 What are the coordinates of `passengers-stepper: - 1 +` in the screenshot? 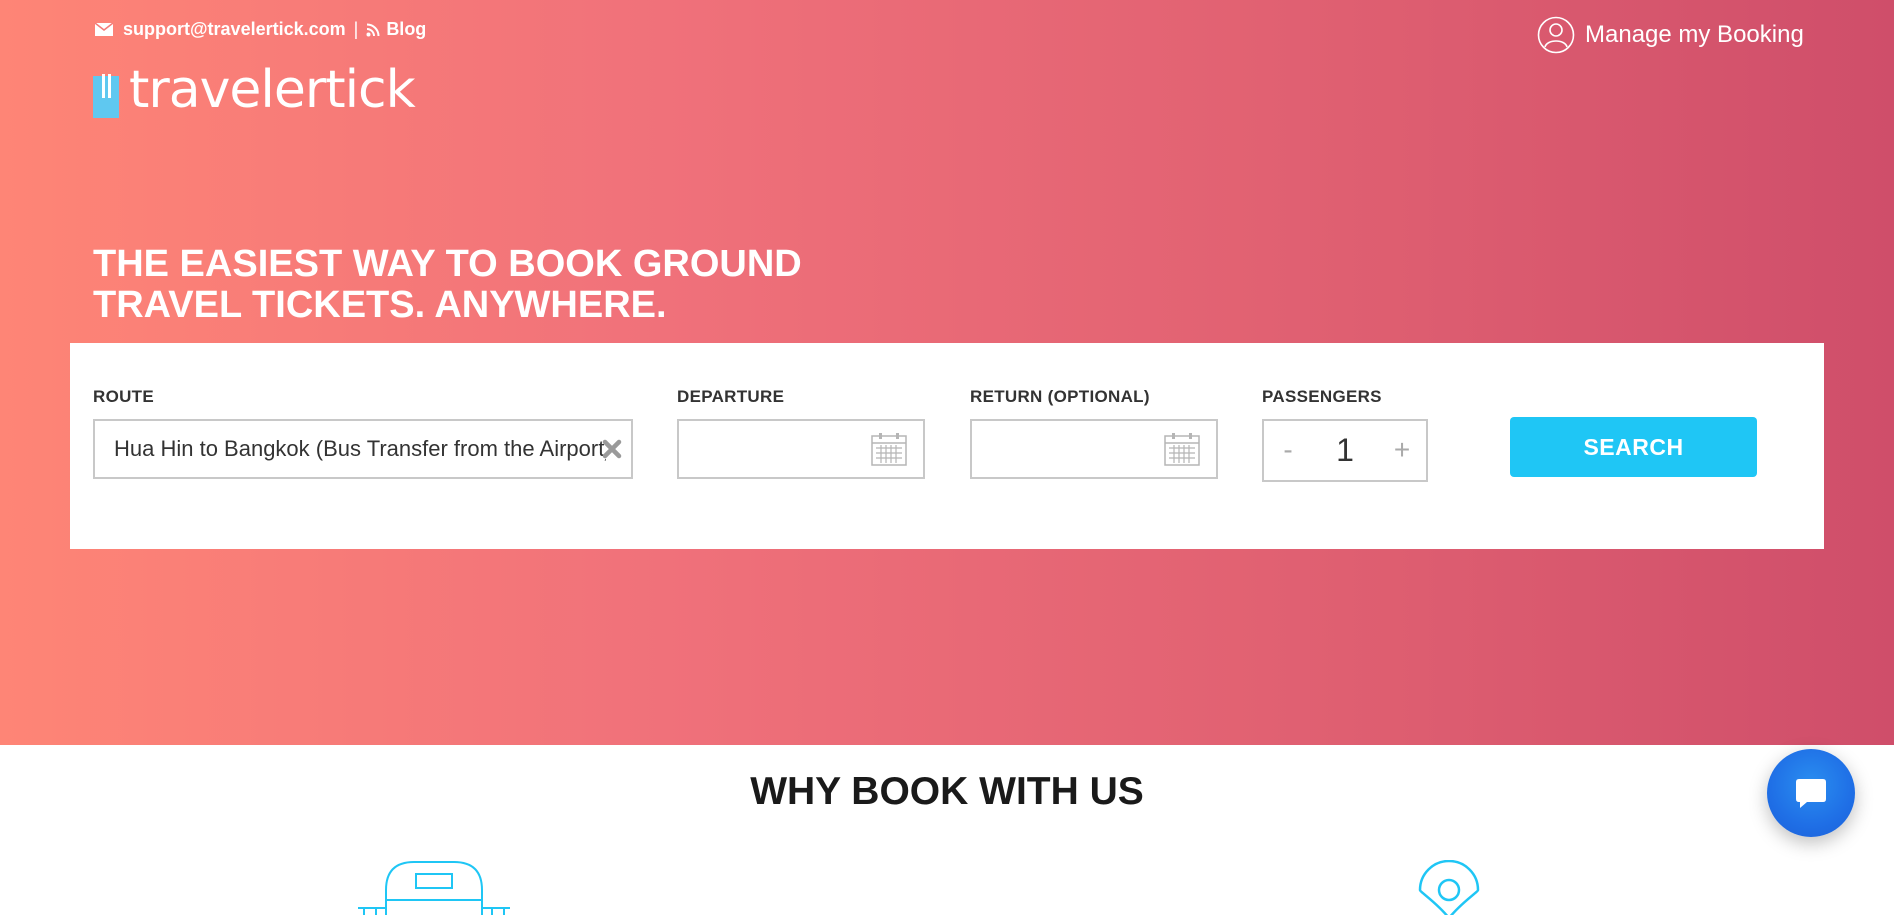 It's located at (1345, 450).